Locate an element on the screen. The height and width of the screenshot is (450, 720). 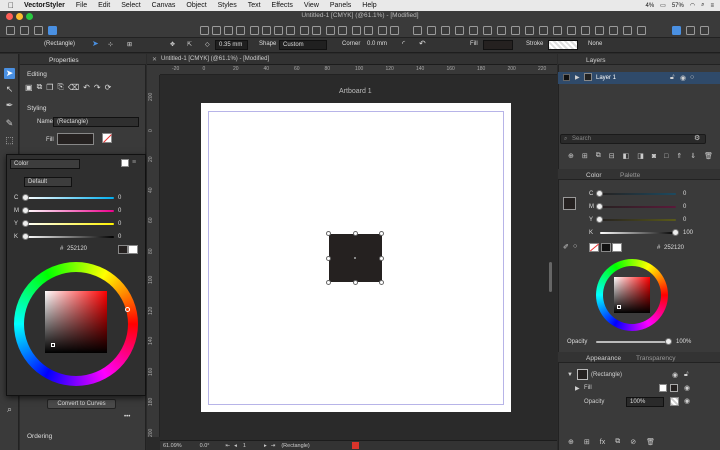
close-tab-icon: ✕ is located at coordinates (154, 59).